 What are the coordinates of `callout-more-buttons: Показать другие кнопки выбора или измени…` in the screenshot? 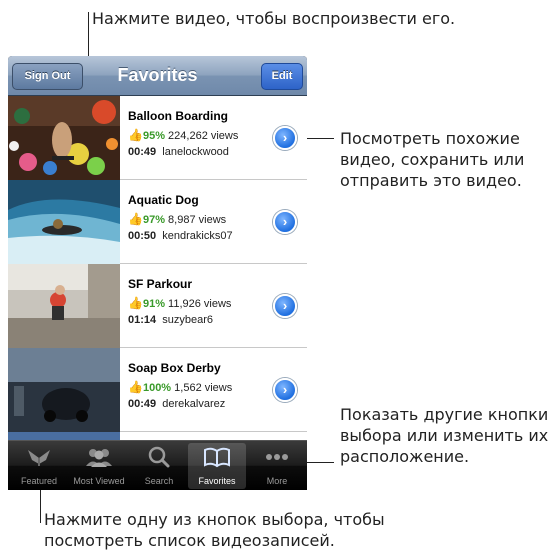 It's located at (444, 435).